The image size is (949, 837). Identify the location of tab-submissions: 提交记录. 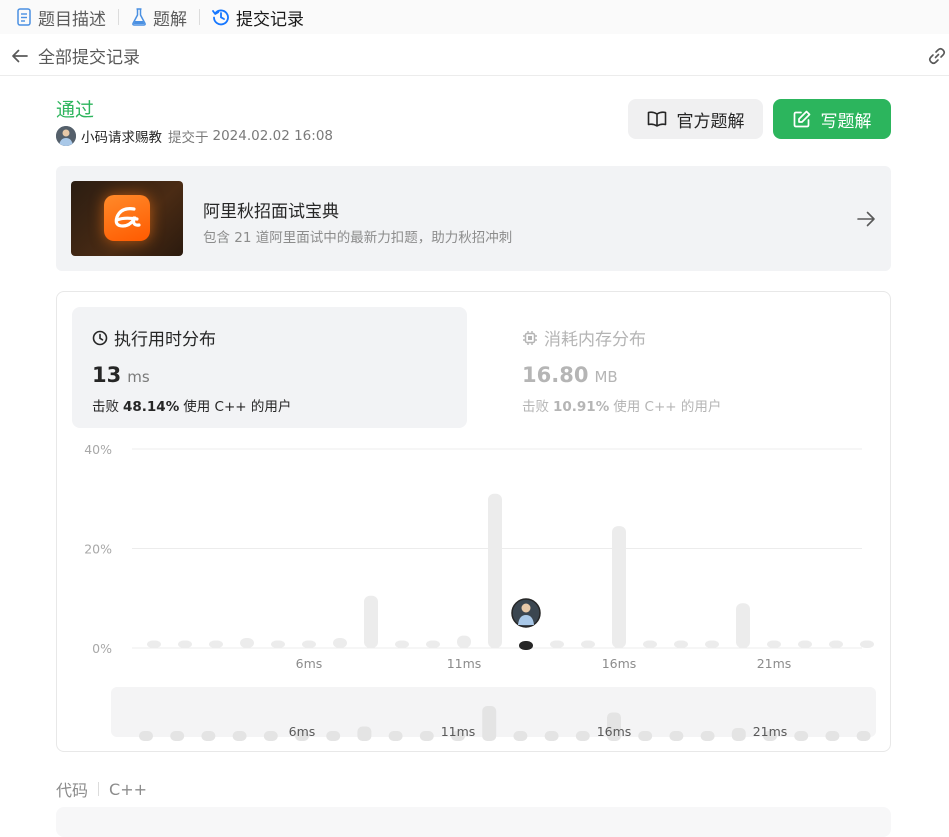
(258, 17).